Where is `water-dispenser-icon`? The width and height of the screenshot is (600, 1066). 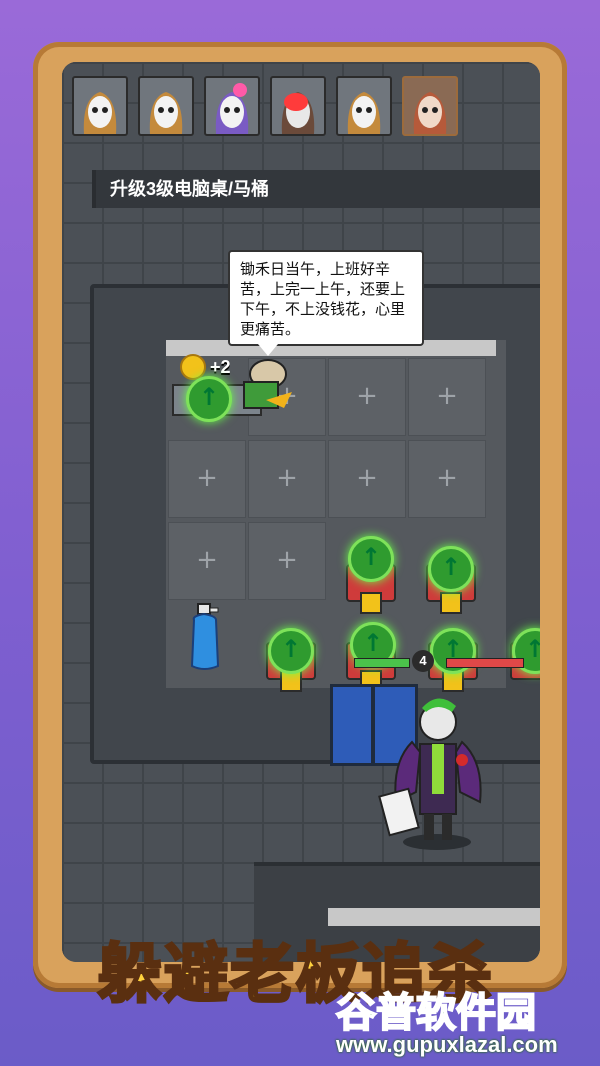 water-dispenser-icon is located at coordinates (205, 637).